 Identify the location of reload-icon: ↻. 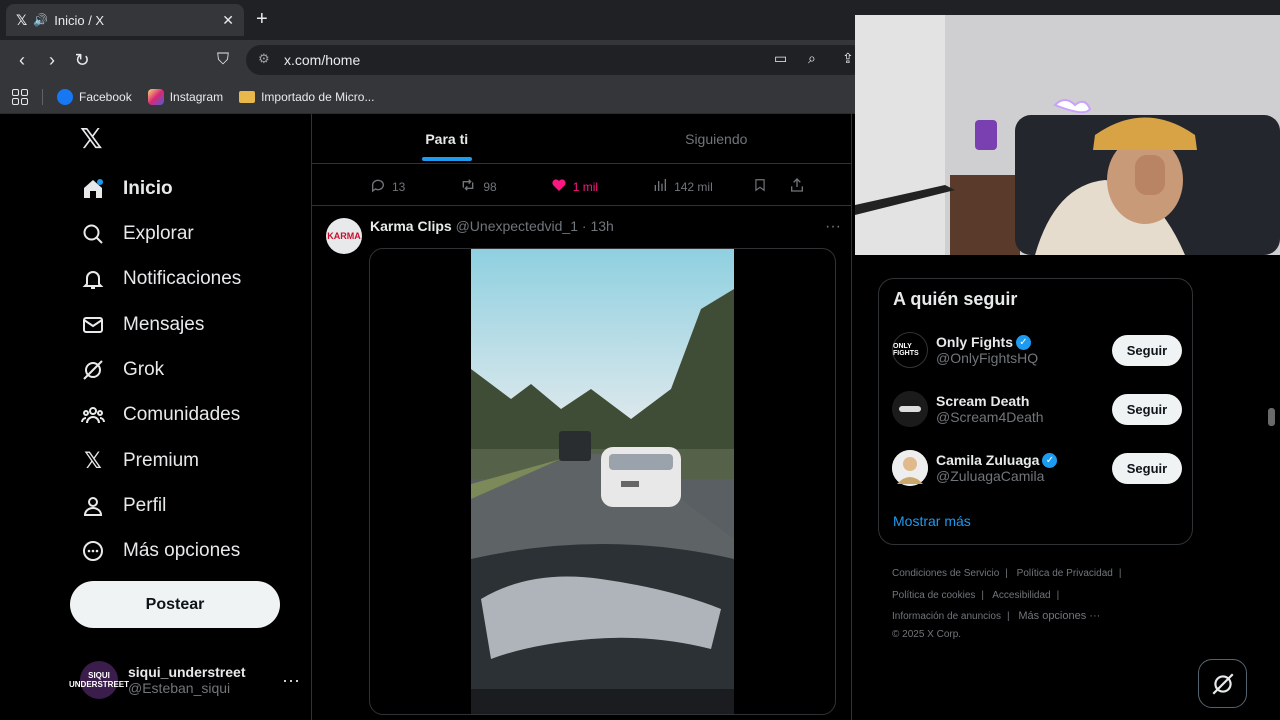
(82, 60).